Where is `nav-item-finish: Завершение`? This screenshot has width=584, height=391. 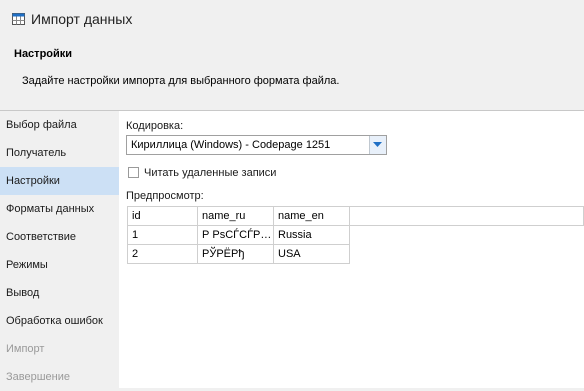
nav-item-finish: Завершение is located at coordinates (38, 377).